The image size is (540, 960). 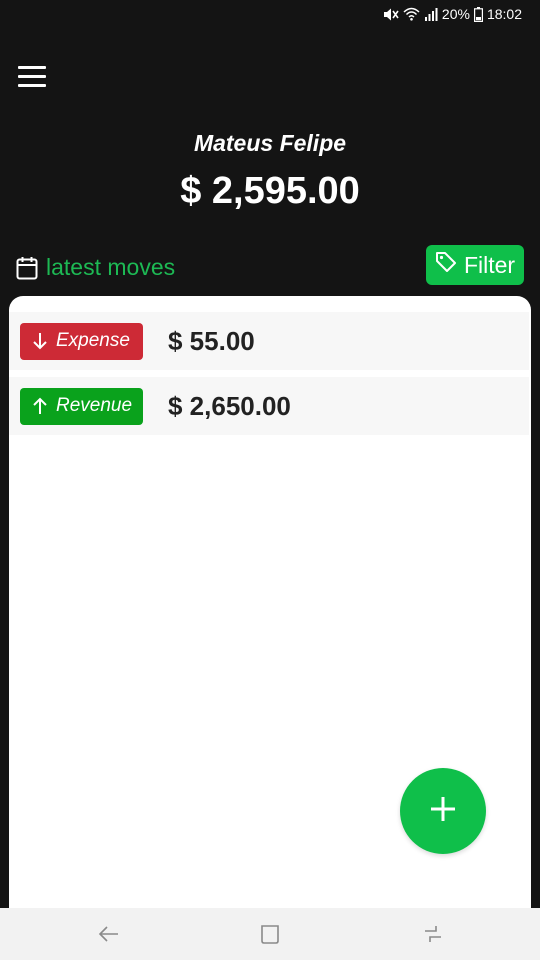 I want to click on move-type-label: Expense, so click(x=93, y=340).